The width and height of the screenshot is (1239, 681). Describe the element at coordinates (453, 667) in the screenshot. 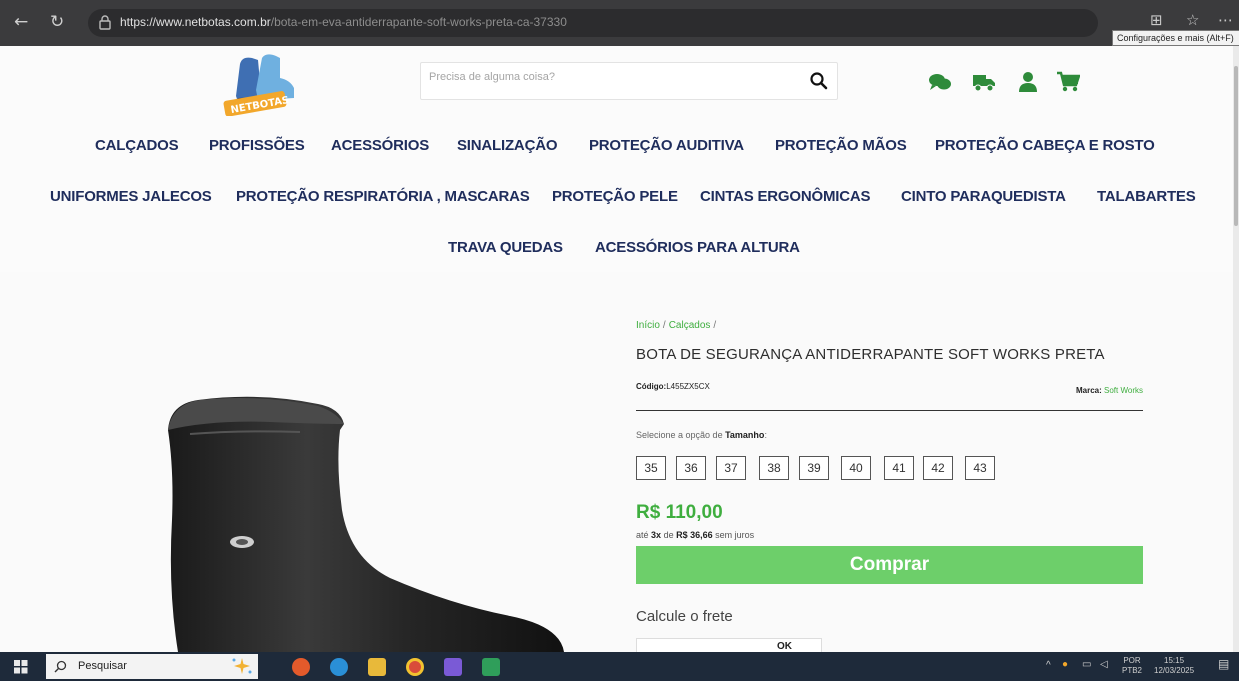

I see `teams-icon` at that location.